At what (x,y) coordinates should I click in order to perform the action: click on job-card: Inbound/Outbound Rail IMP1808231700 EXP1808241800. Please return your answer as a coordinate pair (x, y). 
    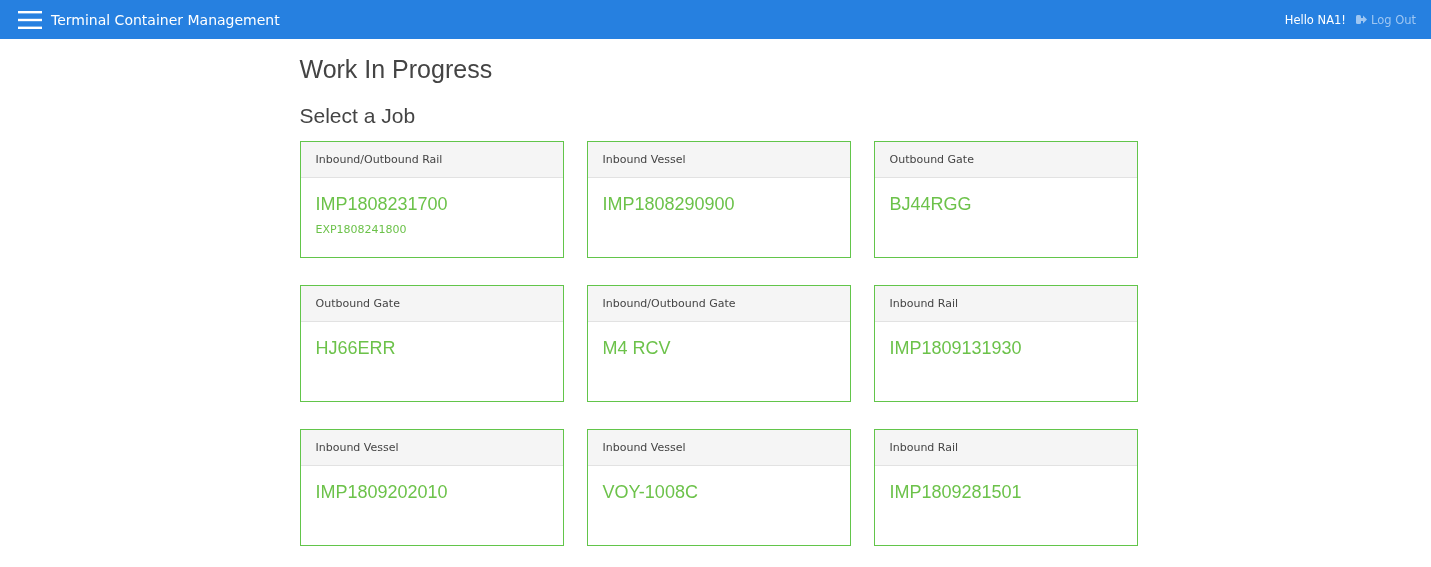
    Looking at the image, I should click on (431, 199).